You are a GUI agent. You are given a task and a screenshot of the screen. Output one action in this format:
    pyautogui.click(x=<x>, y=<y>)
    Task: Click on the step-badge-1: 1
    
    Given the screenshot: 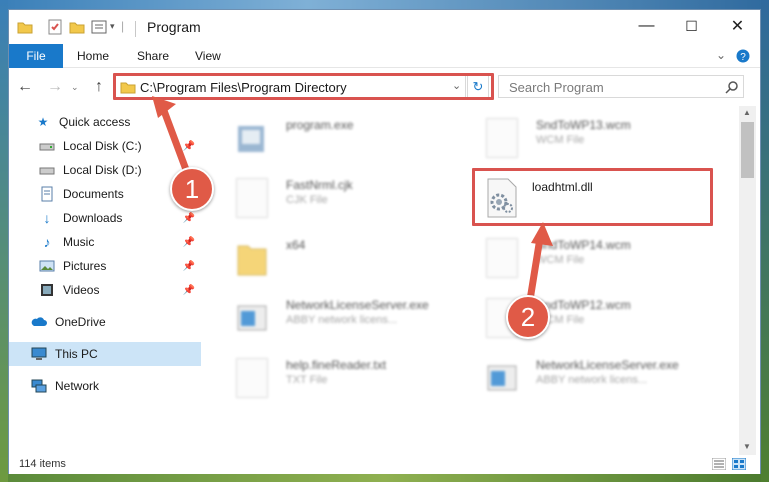 What is the action you would take?
    pyautogui.click(x=192, y=189)
    